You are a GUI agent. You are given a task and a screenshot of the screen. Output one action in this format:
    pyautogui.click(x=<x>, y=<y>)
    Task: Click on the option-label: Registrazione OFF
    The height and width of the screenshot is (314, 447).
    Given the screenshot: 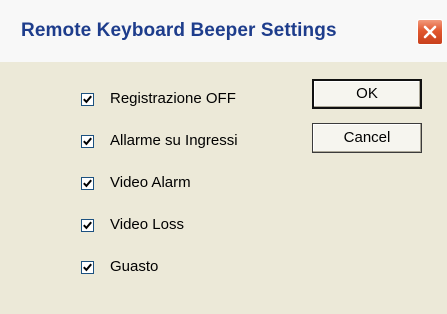 What is the action you would take?
    pyautogui.click(x=173, y=98)
    